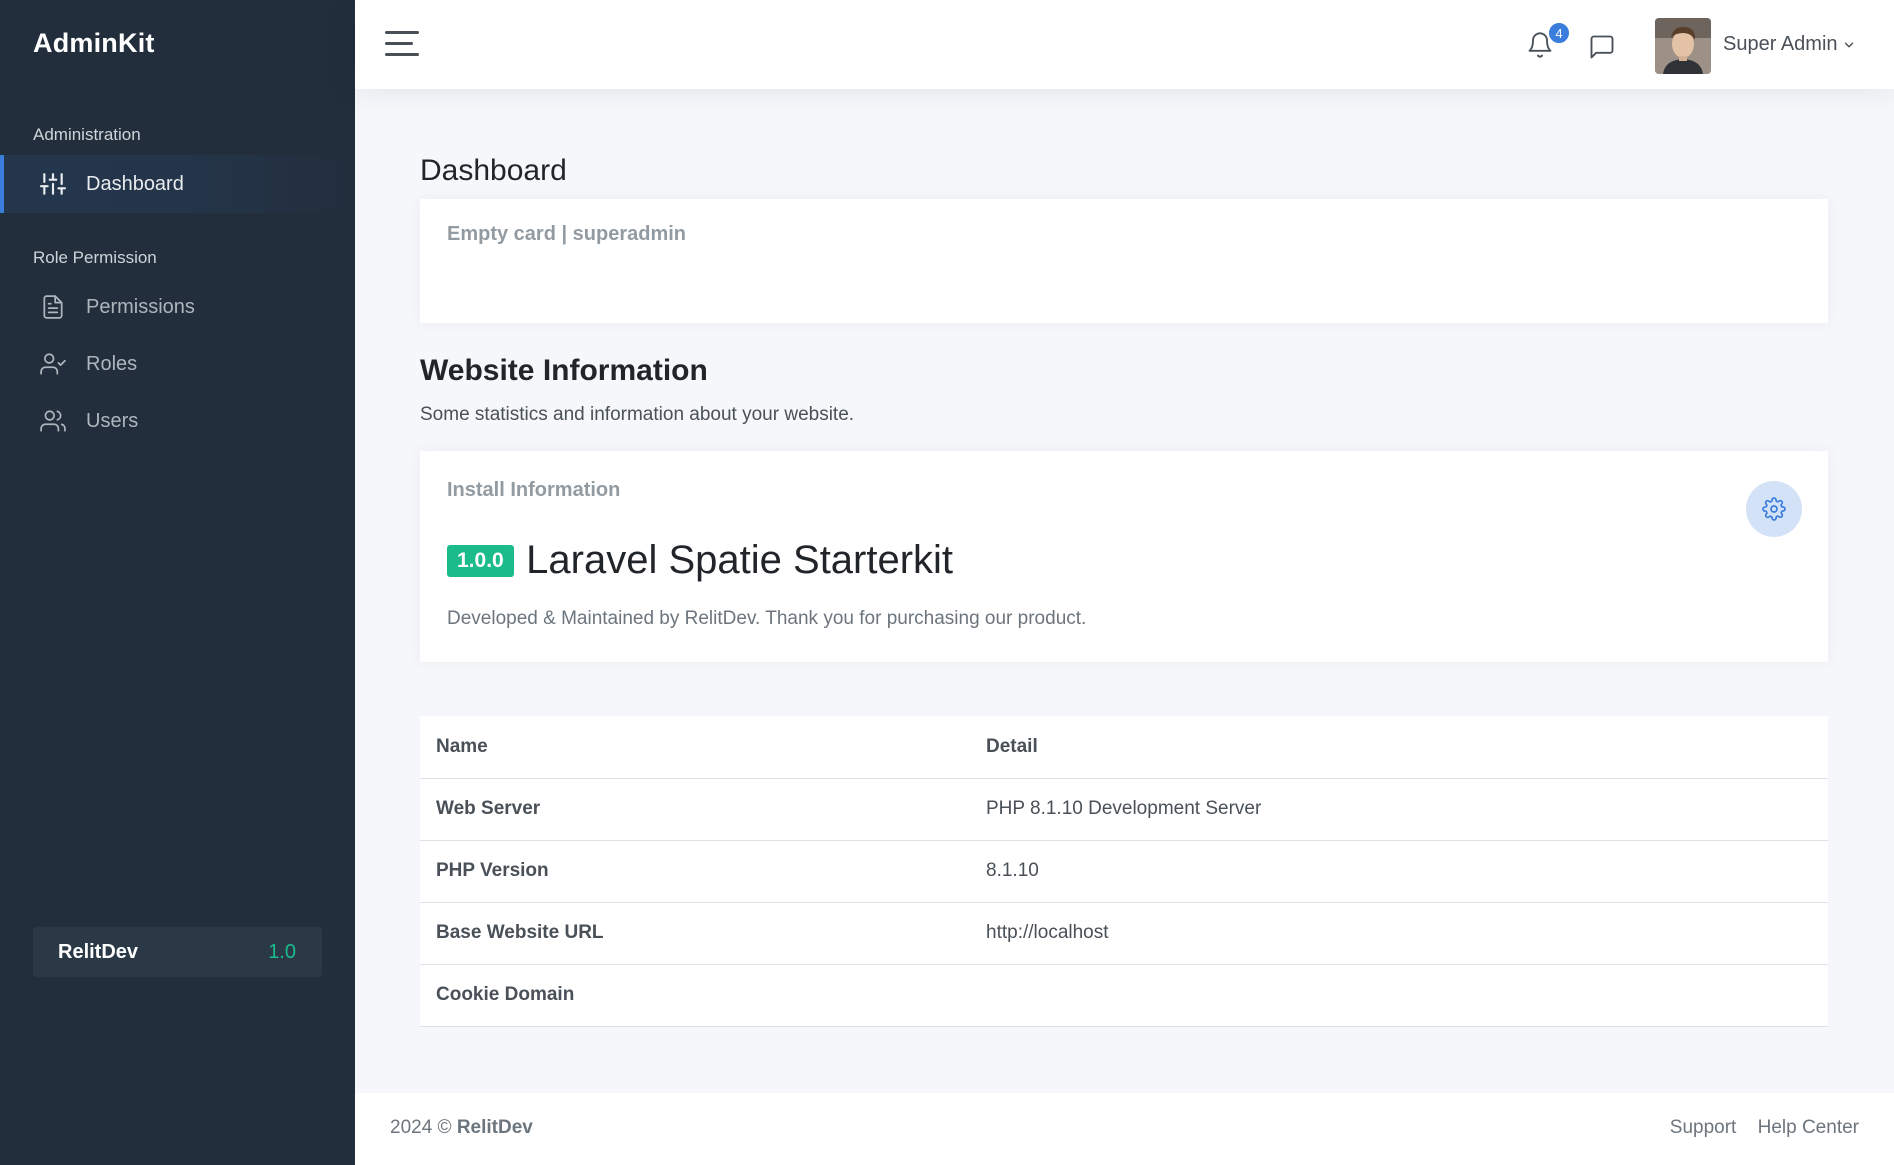  Describe the element at coordinates (740, 560) in the screenshot. I see `product-name: Laravel Spatie Starterkit` at that location.